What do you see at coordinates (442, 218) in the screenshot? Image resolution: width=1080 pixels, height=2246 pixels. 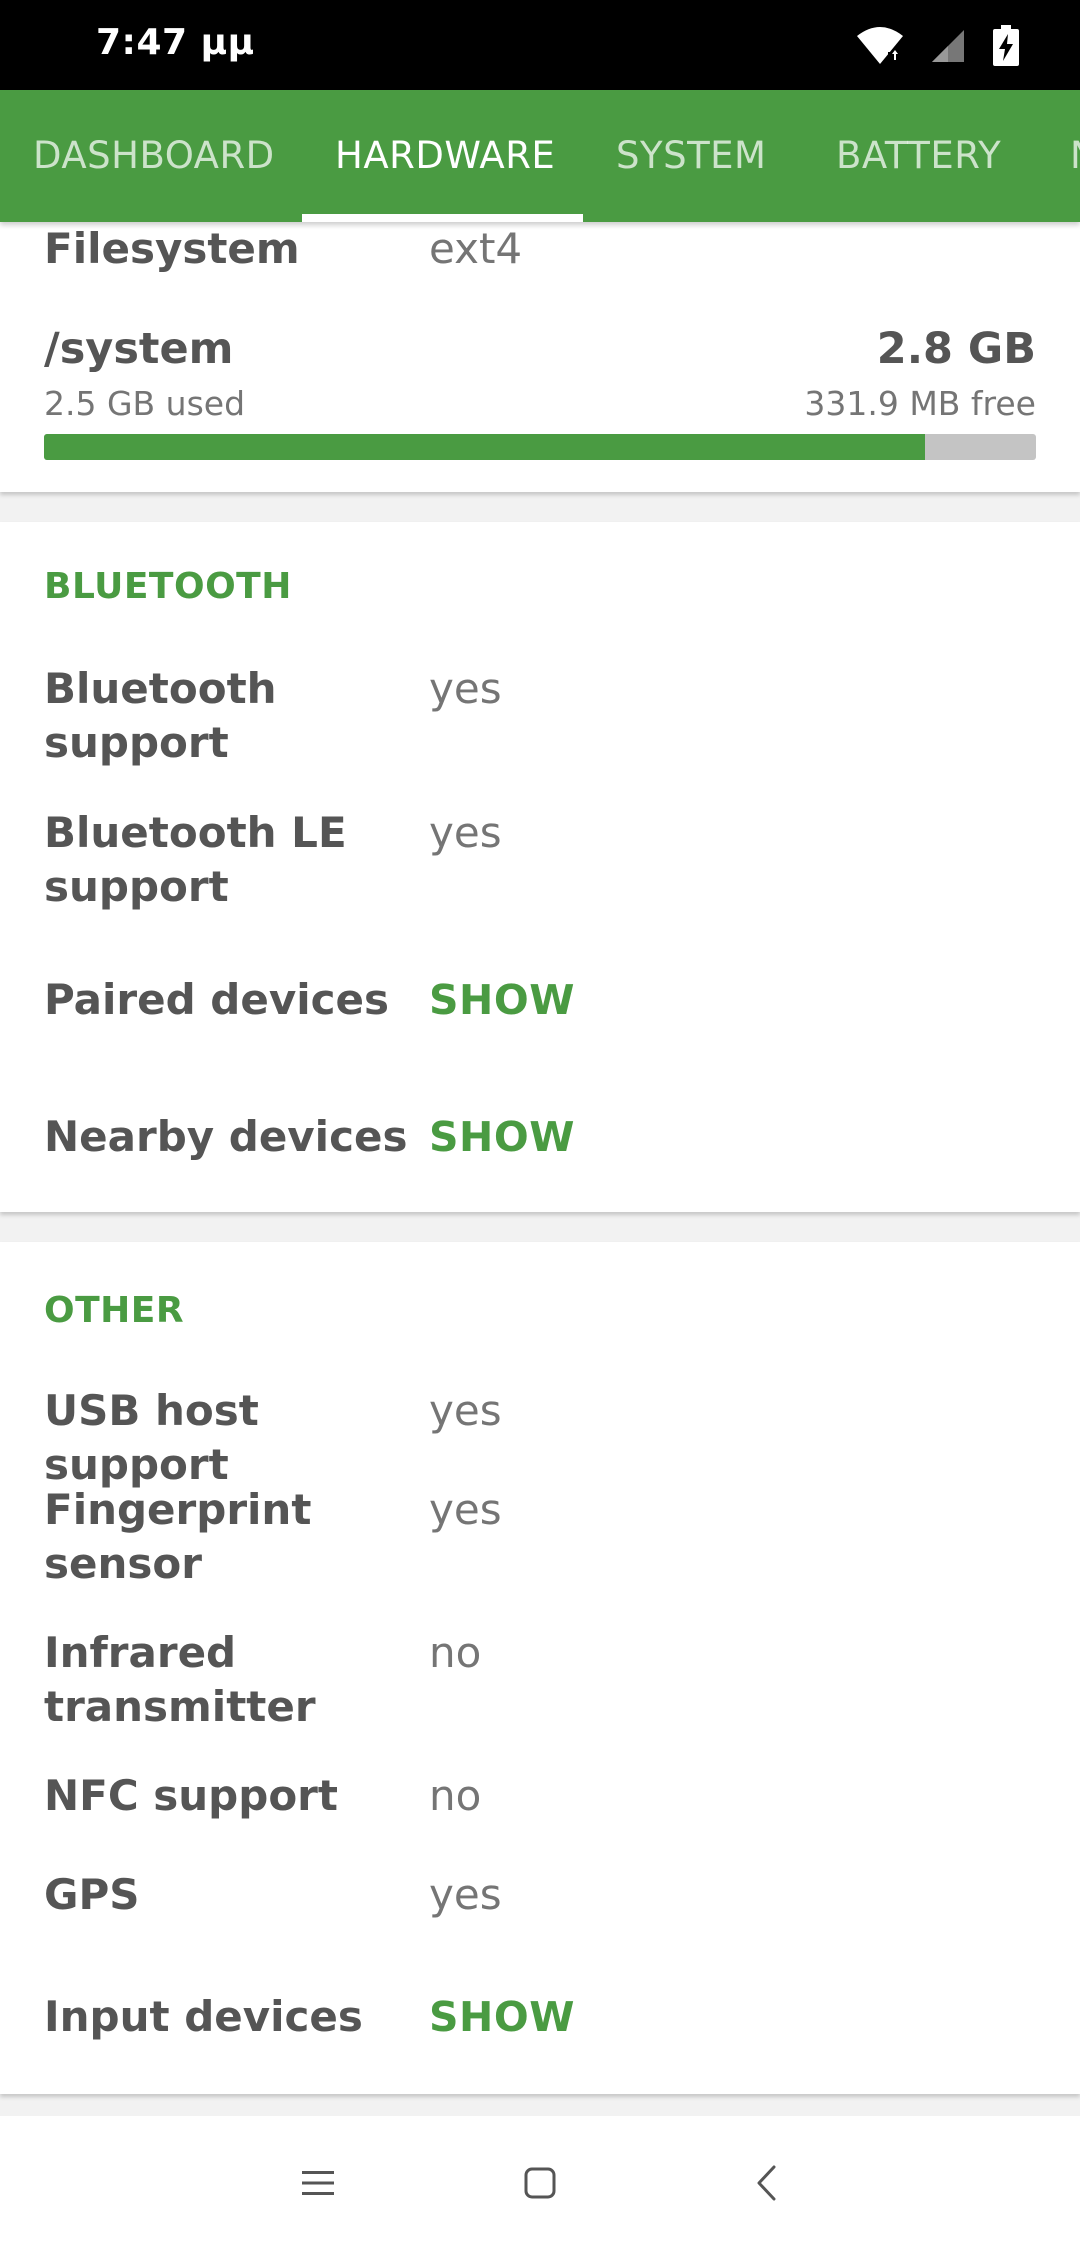 I see `tab-indicator` at bounding box center [442, 218].